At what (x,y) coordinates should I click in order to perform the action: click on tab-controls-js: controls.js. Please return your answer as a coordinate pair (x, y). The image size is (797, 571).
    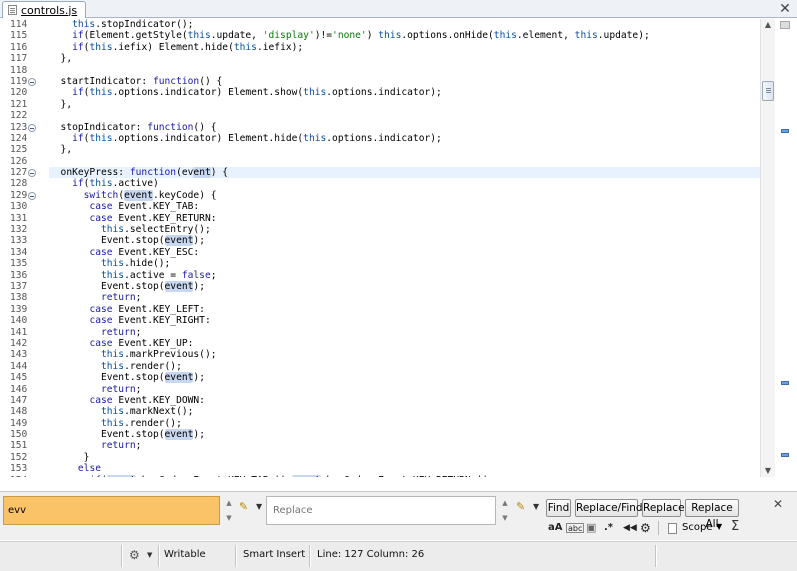
    Looking at the image, I should click on (44, 9).